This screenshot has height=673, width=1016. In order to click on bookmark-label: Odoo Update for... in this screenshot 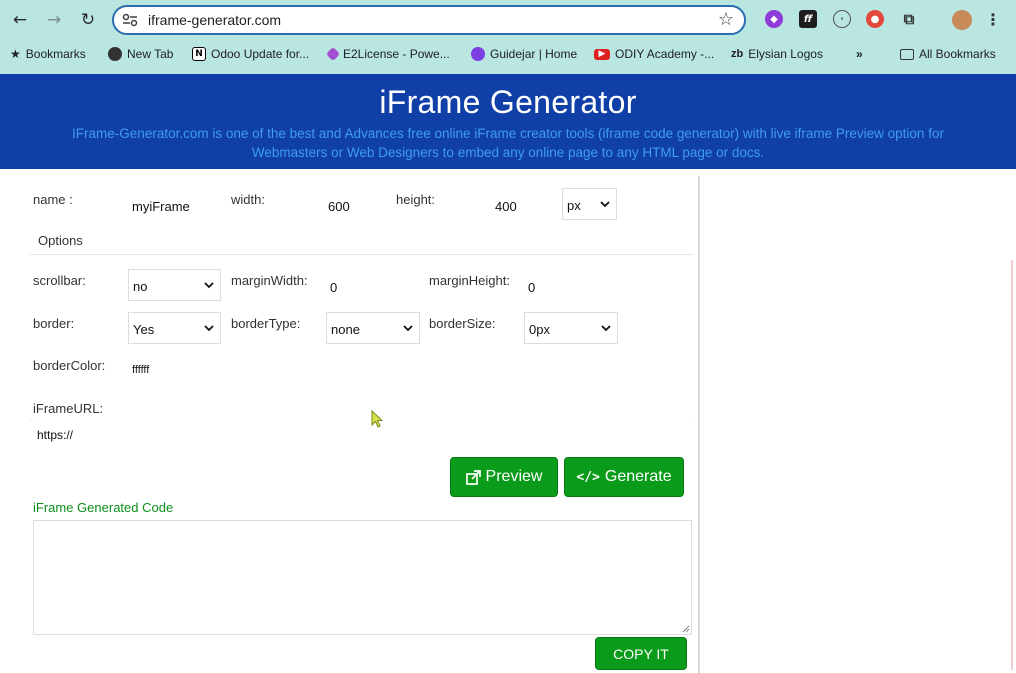, I will do `click(260, 54)`.